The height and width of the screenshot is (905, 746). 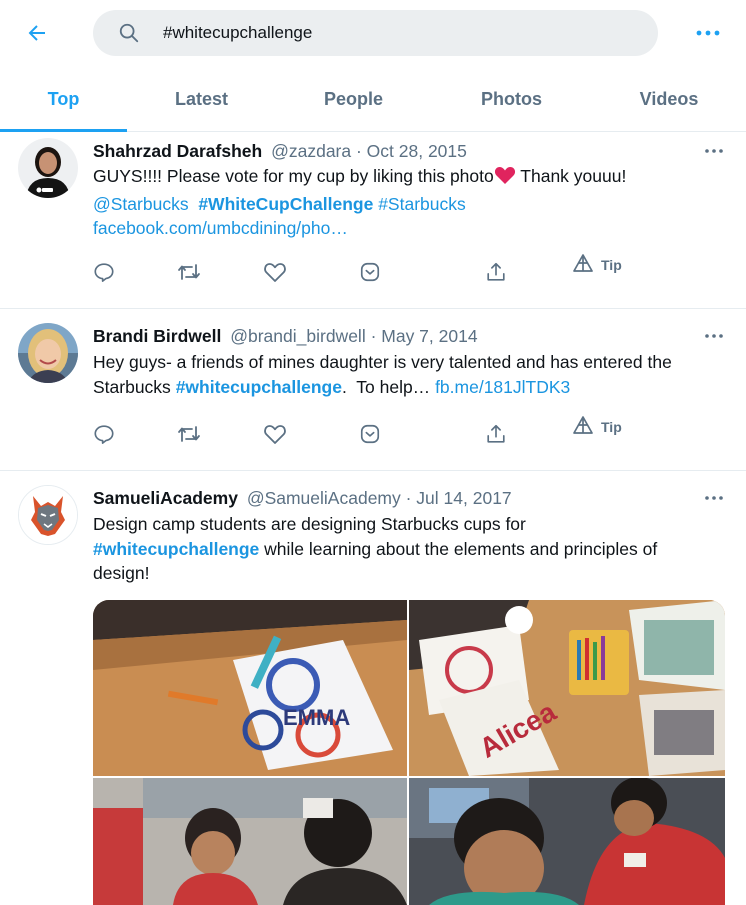 What do you see at coordinates (250, 688) in the screenshot?
I see `tweet-photo: EMMA` at bounding box center [250, 688].